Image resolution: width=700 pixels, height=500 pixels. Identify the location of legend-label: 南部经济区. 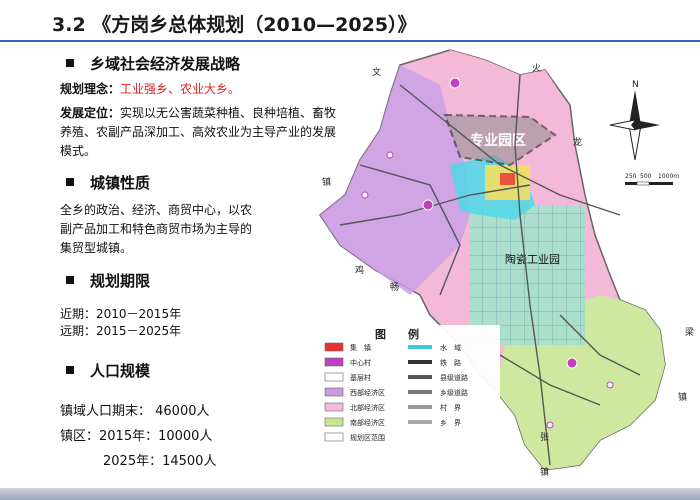
(367, 422).